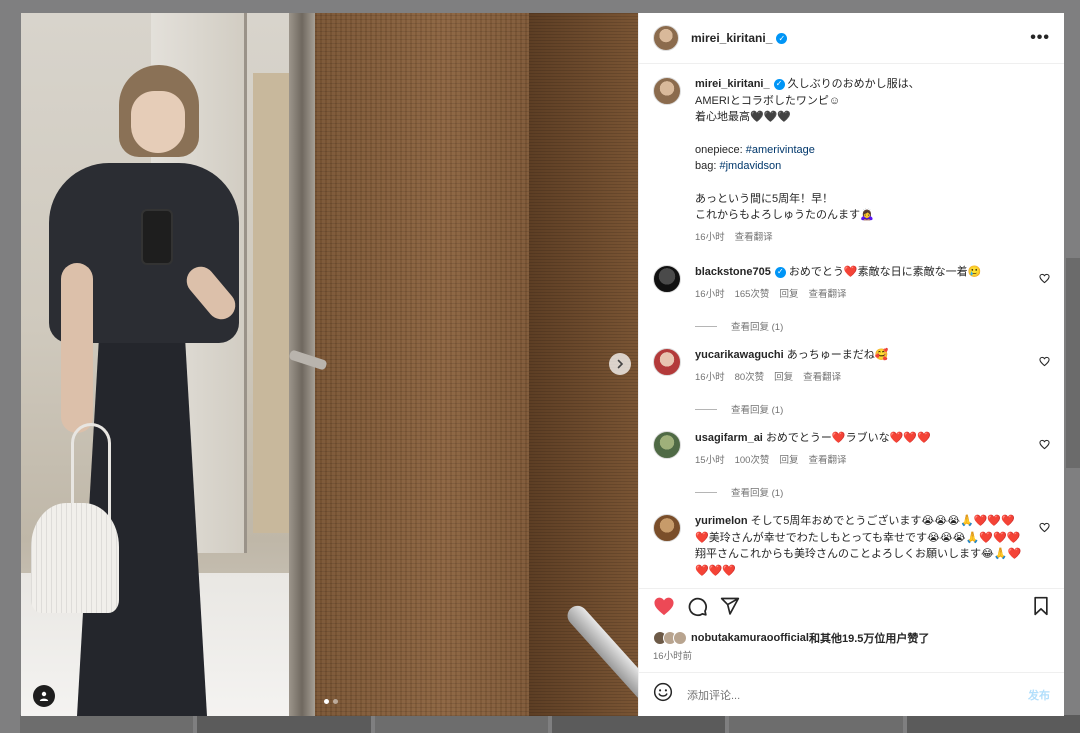  What do you see at coordinates (272, 303) in the screenshot?
I see `mirror-reflection-panel` at bounding box center [272, 303].